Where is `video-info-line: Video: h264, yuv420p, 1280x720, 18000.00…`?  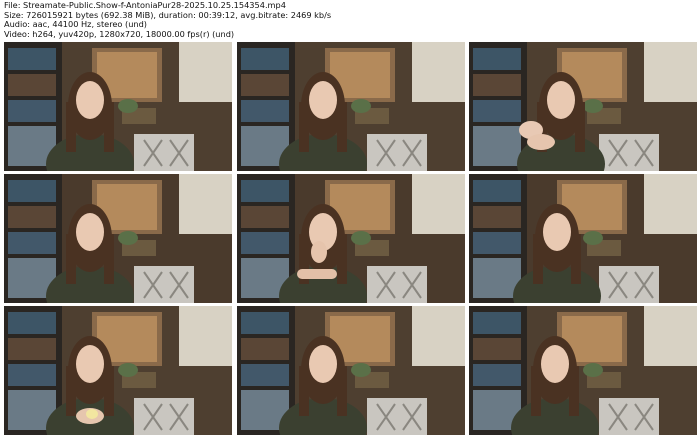
video-info-line: Video: h264, yuv420p, 1280x720, 18000.00… is located at coordinates (119, 33).